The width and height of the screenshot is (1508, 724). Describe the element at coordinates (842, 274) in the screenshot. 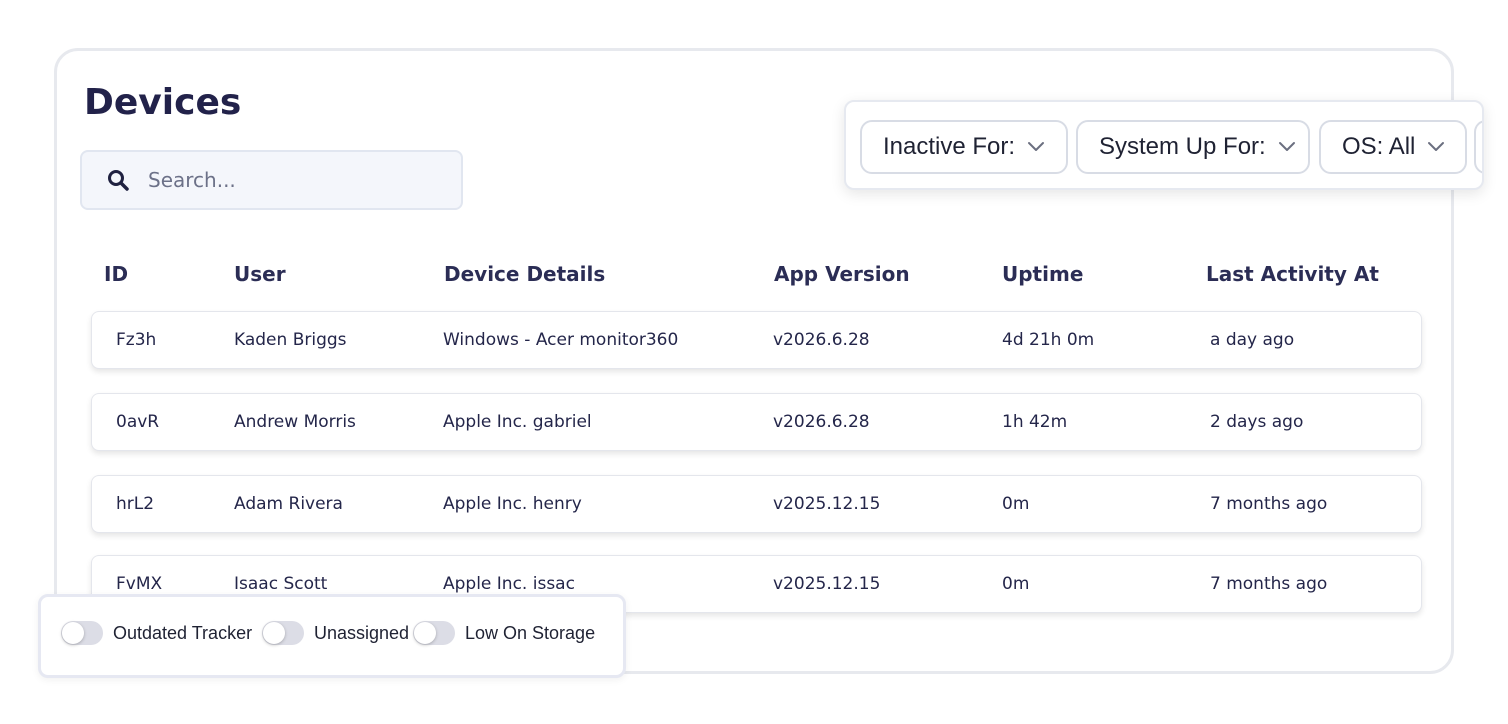

I see `col-header-app-version: App Version` at that location.